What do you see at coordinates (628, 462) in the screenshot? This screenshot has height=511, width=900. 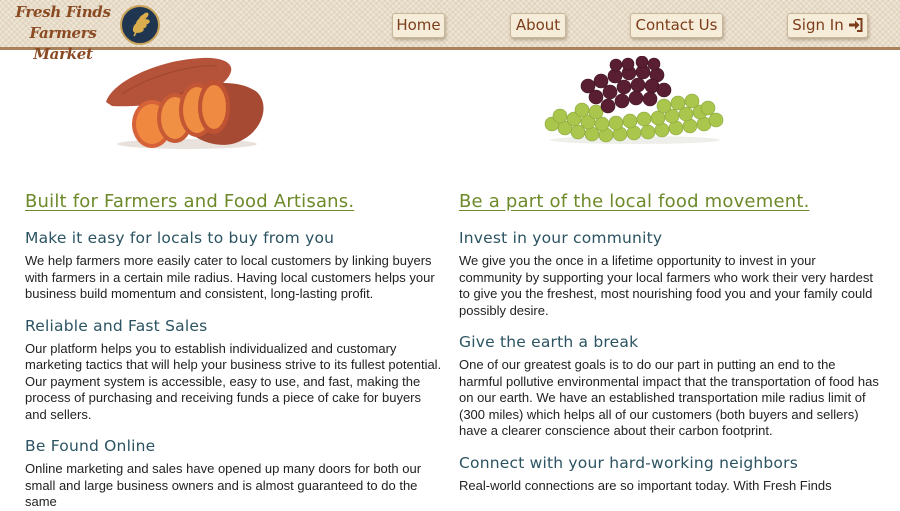 I see `section-heading: Connect with your hard-working neighbors` at bounding box center [628, 462].